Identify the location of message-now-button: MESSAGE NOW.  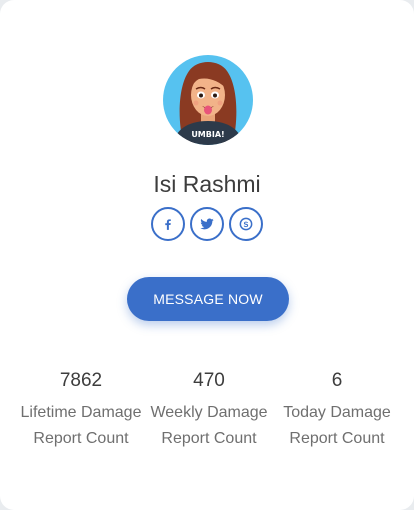
(208, 299).